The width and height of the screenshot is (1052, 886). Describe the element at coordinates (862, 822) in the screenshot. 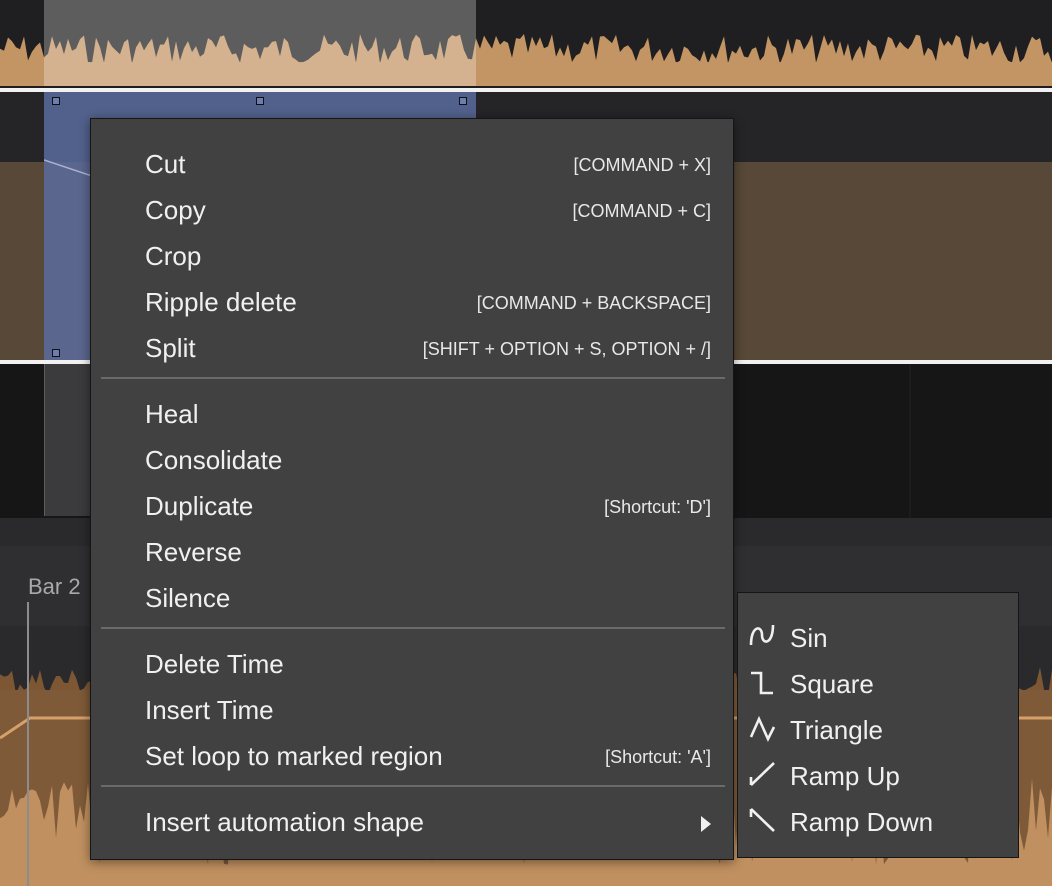

I see `submenu-item-label: Ramp Down` at that location.